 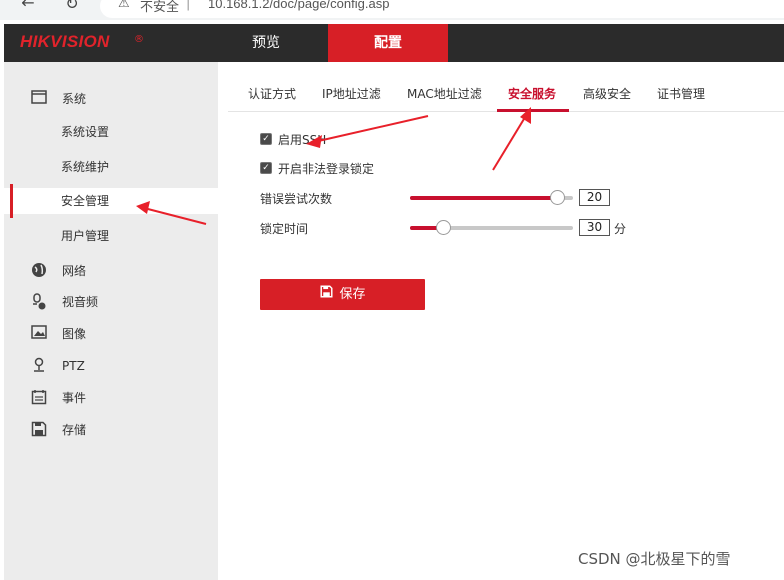 What do you see at coordinates (85, 201) in the screenshot?
I see `sidebar-item-label: 安全管理` at bounding box center [85, 201].